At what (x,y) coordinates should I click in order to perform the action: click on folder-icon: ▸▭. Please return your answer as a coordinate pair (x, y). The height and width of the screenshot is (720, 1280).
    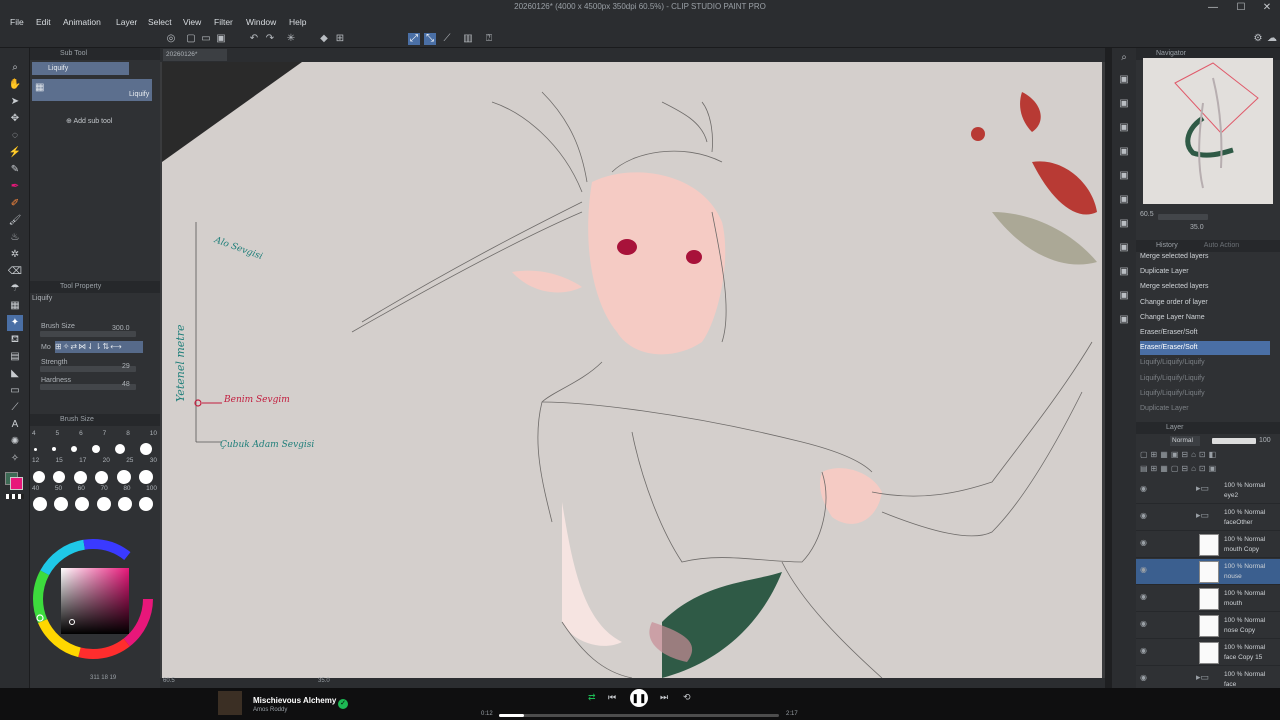
    Looking at the image, I should click on (1202, 677).